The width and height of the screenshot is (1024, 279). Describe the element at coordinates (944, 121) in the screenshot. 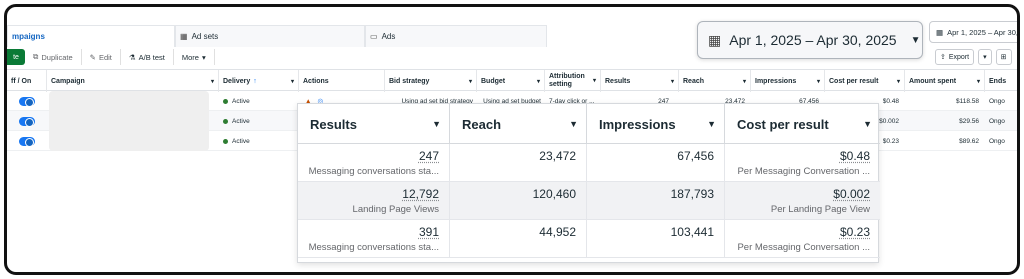

I see `spent-cell: $29.56` at that location.